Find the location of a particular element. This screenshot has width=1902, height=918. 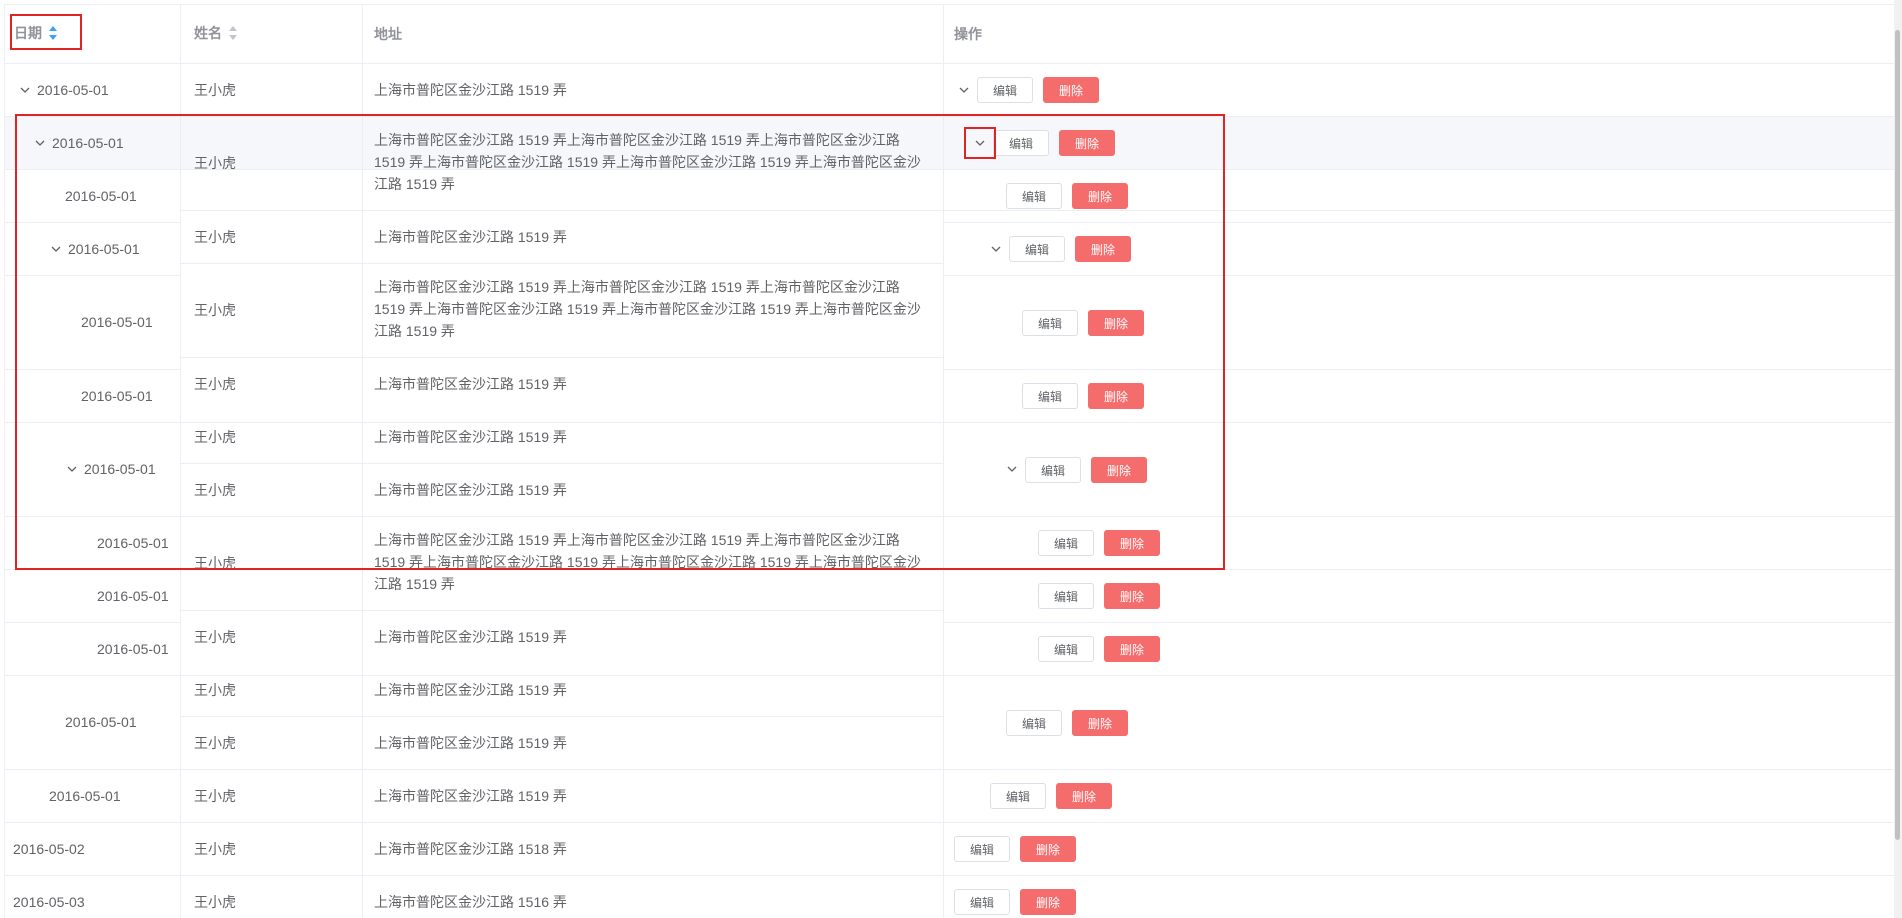

highlight-box-date-header is located at coordinates (46, 32).